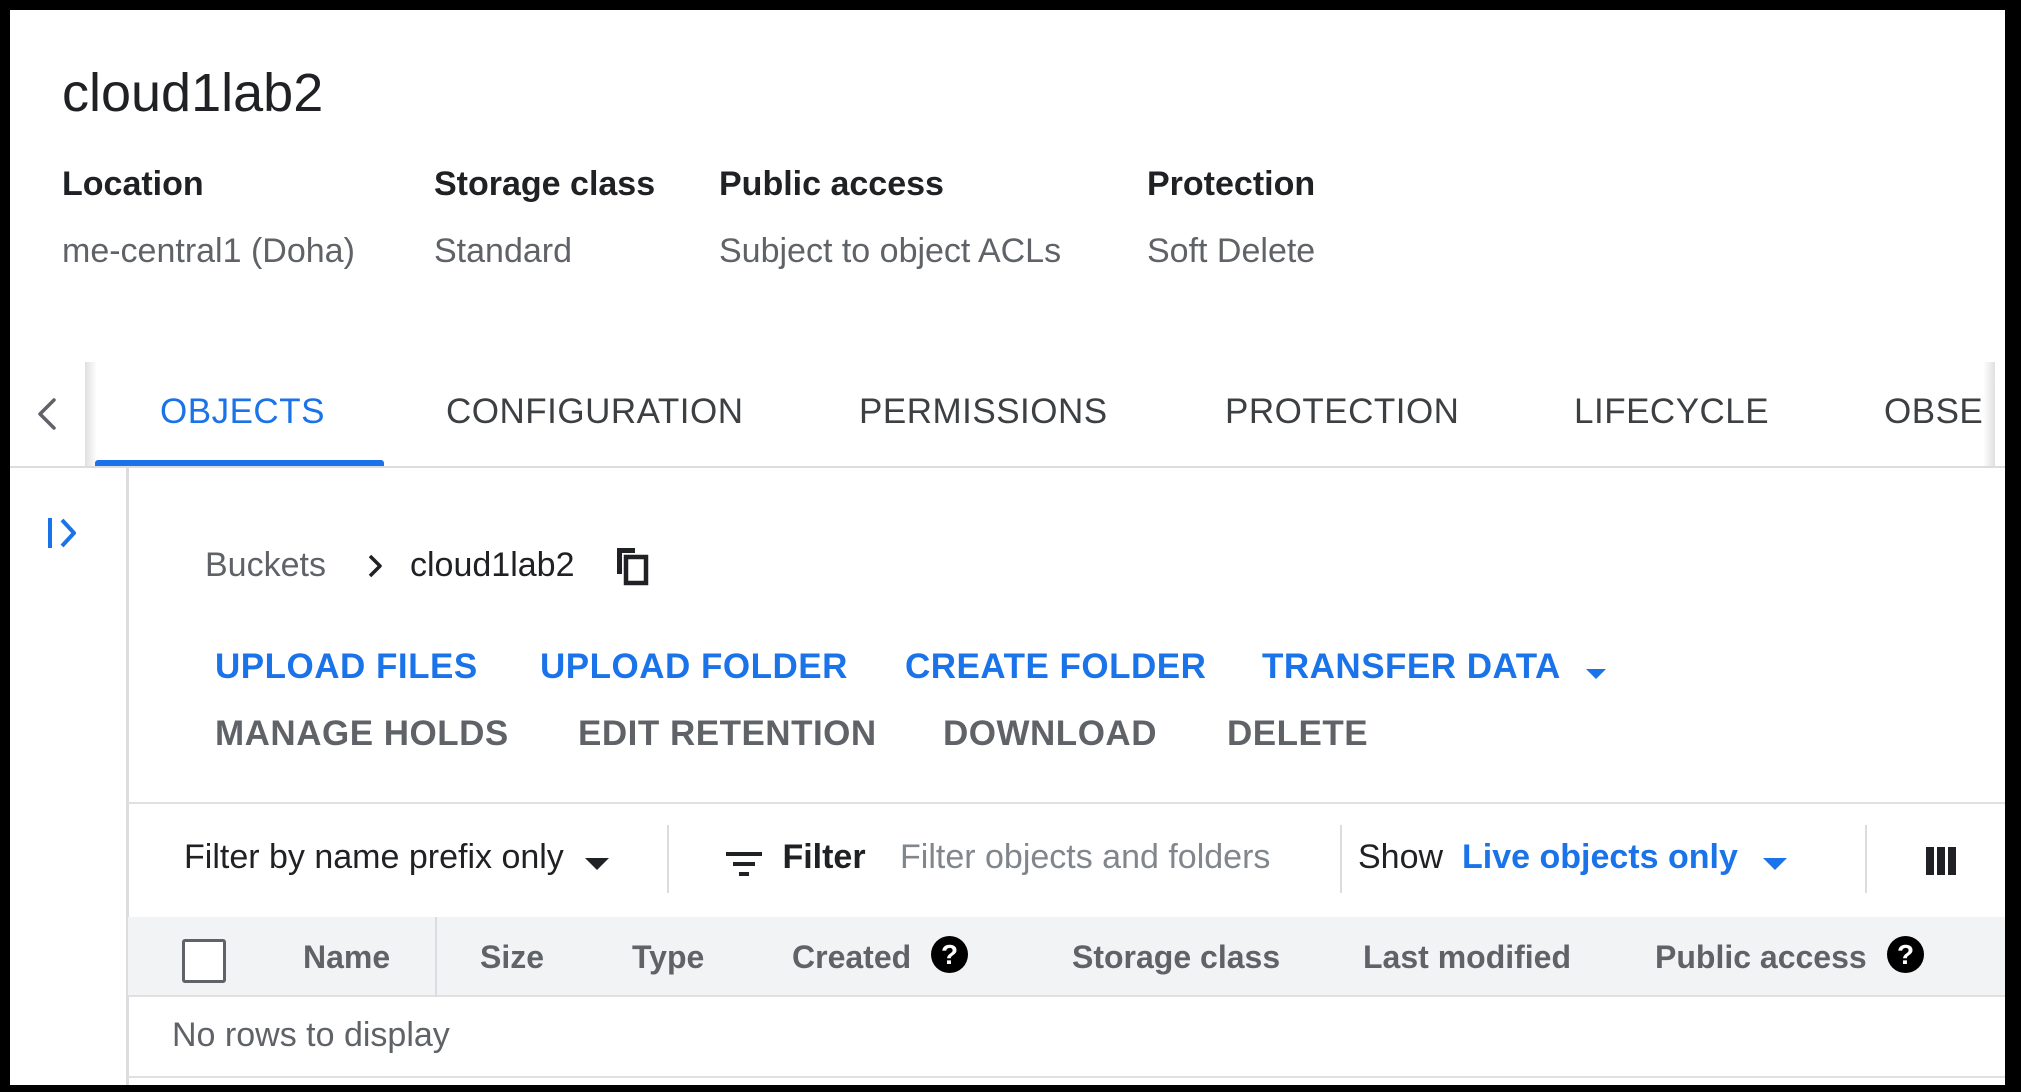 This screenshot has height=1092, width=2021. What do you see at coordinates (1411, 666) in the screenshot?
I see `transfer-data-label: TRANSFER DATA` at bounding box center [1411, 666].